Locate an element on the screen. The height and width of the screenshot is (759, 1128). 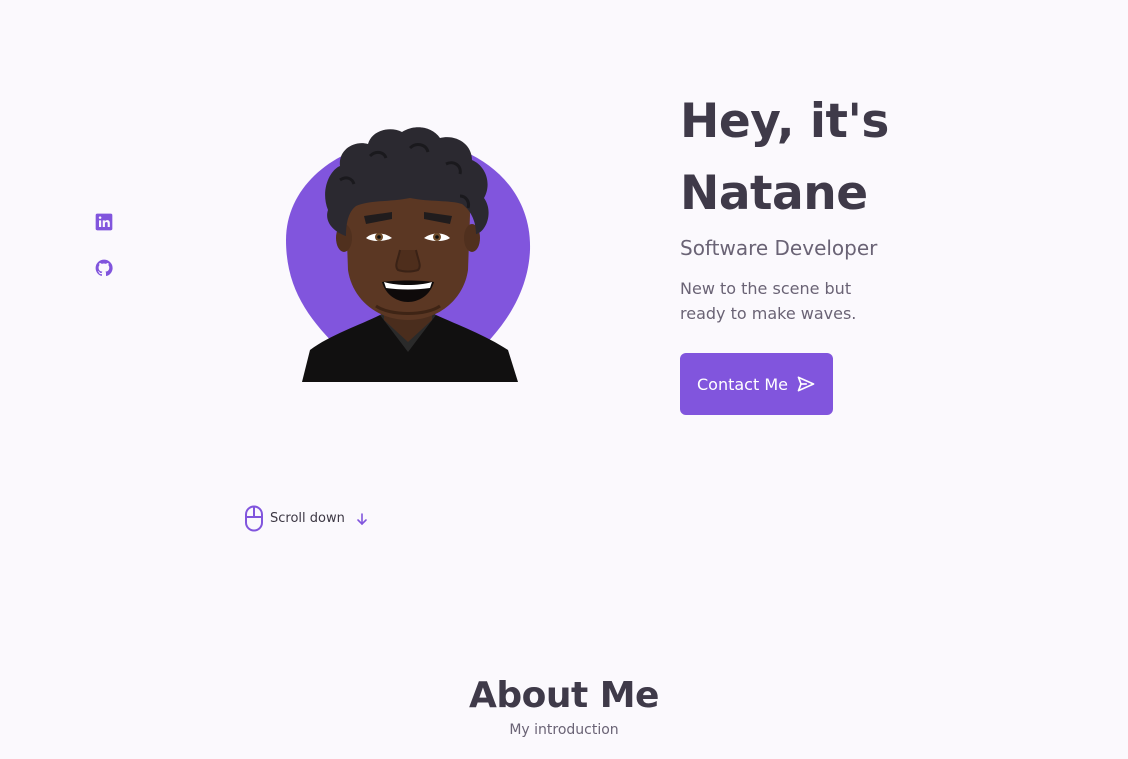
scroll-down-label: Scroll down is located at coordinates (307, 518).